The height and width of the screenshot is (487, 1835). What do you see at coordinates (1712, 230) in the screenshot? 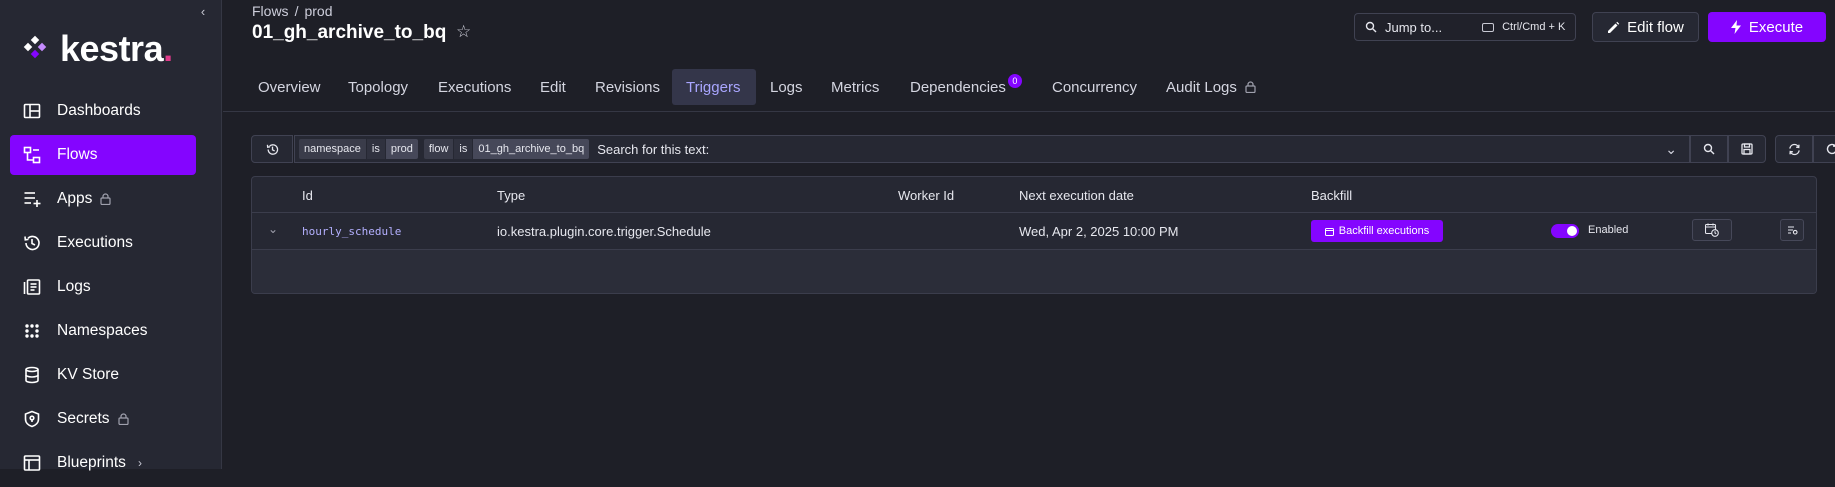
I see `schedule-history-button` at bounding box center [1712, 230].